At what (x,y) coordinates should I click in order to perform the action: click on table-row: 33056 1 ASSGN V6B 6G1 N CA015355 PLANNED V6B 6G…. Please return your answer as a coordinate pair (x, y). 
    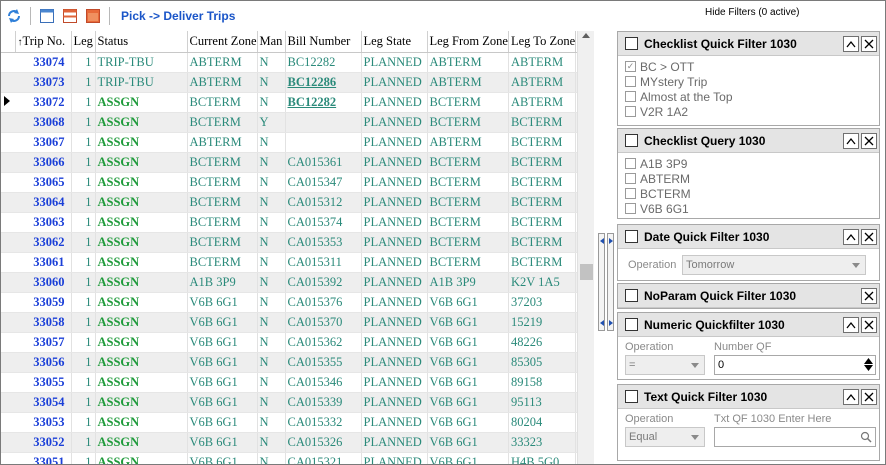
    Looking at the image, I should click on (294, 362).